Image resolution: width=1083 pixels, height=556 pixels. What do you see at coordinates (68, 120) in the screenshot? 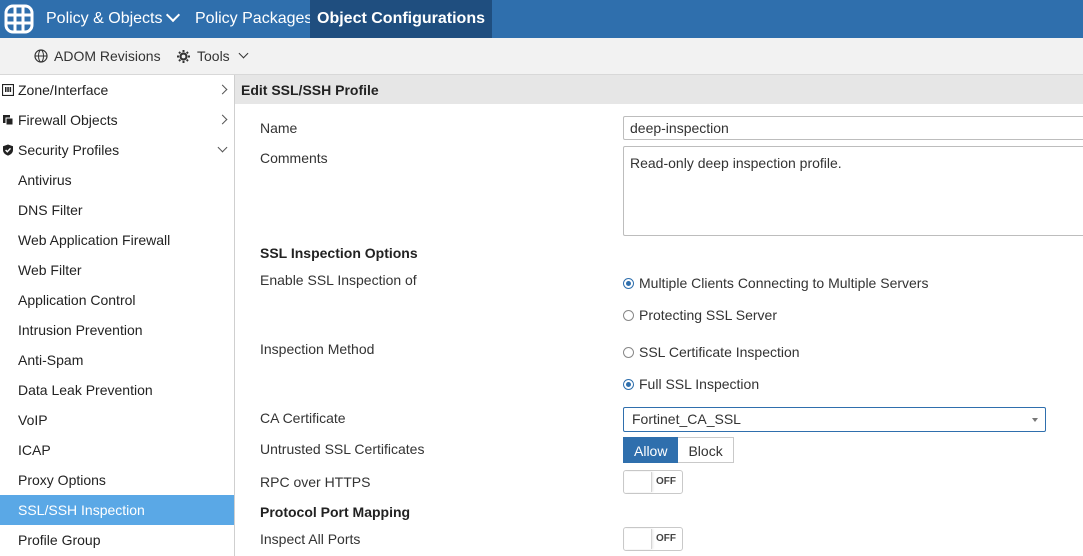
I see `sidebar-item-label: Firewall Objects` at bounding box center [68, 120].